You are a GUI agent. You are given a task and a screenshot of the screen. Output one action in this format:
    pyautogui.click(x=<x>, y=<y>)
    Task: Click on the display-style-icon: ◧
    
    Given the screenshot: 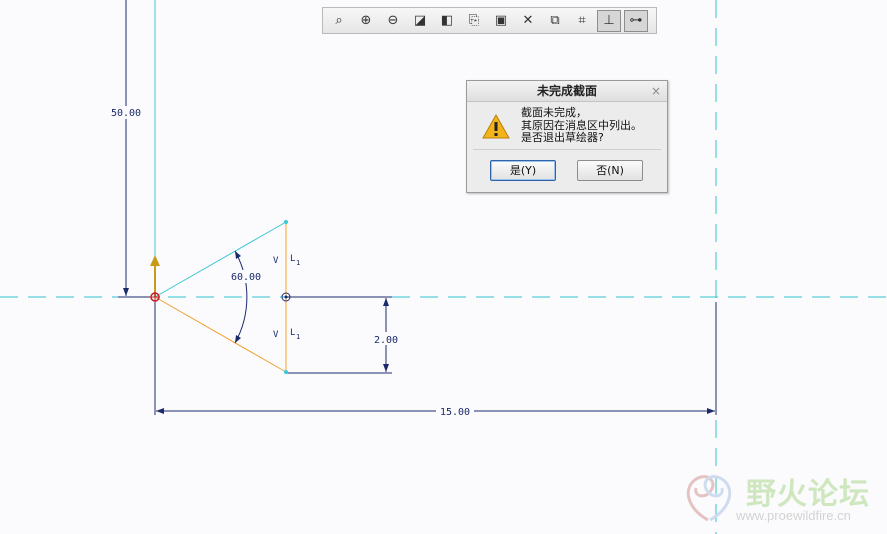 What is the action you would take?
    pyautogui.click(x=447, y=20)
    